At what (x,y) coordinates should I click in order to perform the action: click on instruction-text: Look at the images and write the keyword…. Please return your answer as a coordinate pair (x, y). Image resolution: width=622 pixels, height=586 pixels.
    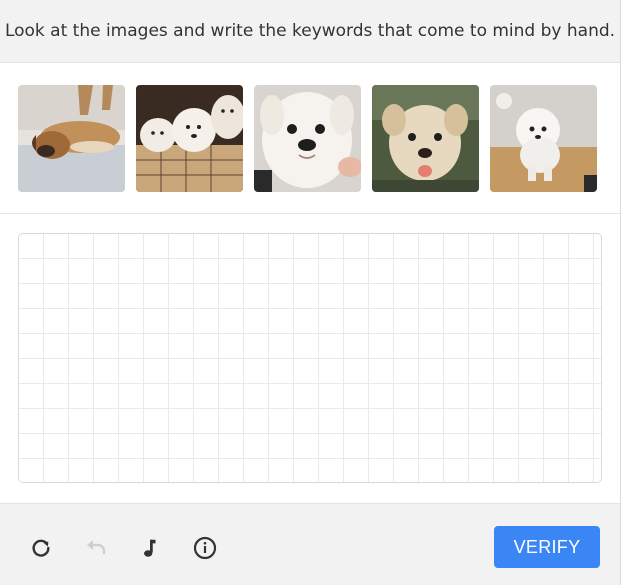
    Looking at the image, I should click on (310, 31).